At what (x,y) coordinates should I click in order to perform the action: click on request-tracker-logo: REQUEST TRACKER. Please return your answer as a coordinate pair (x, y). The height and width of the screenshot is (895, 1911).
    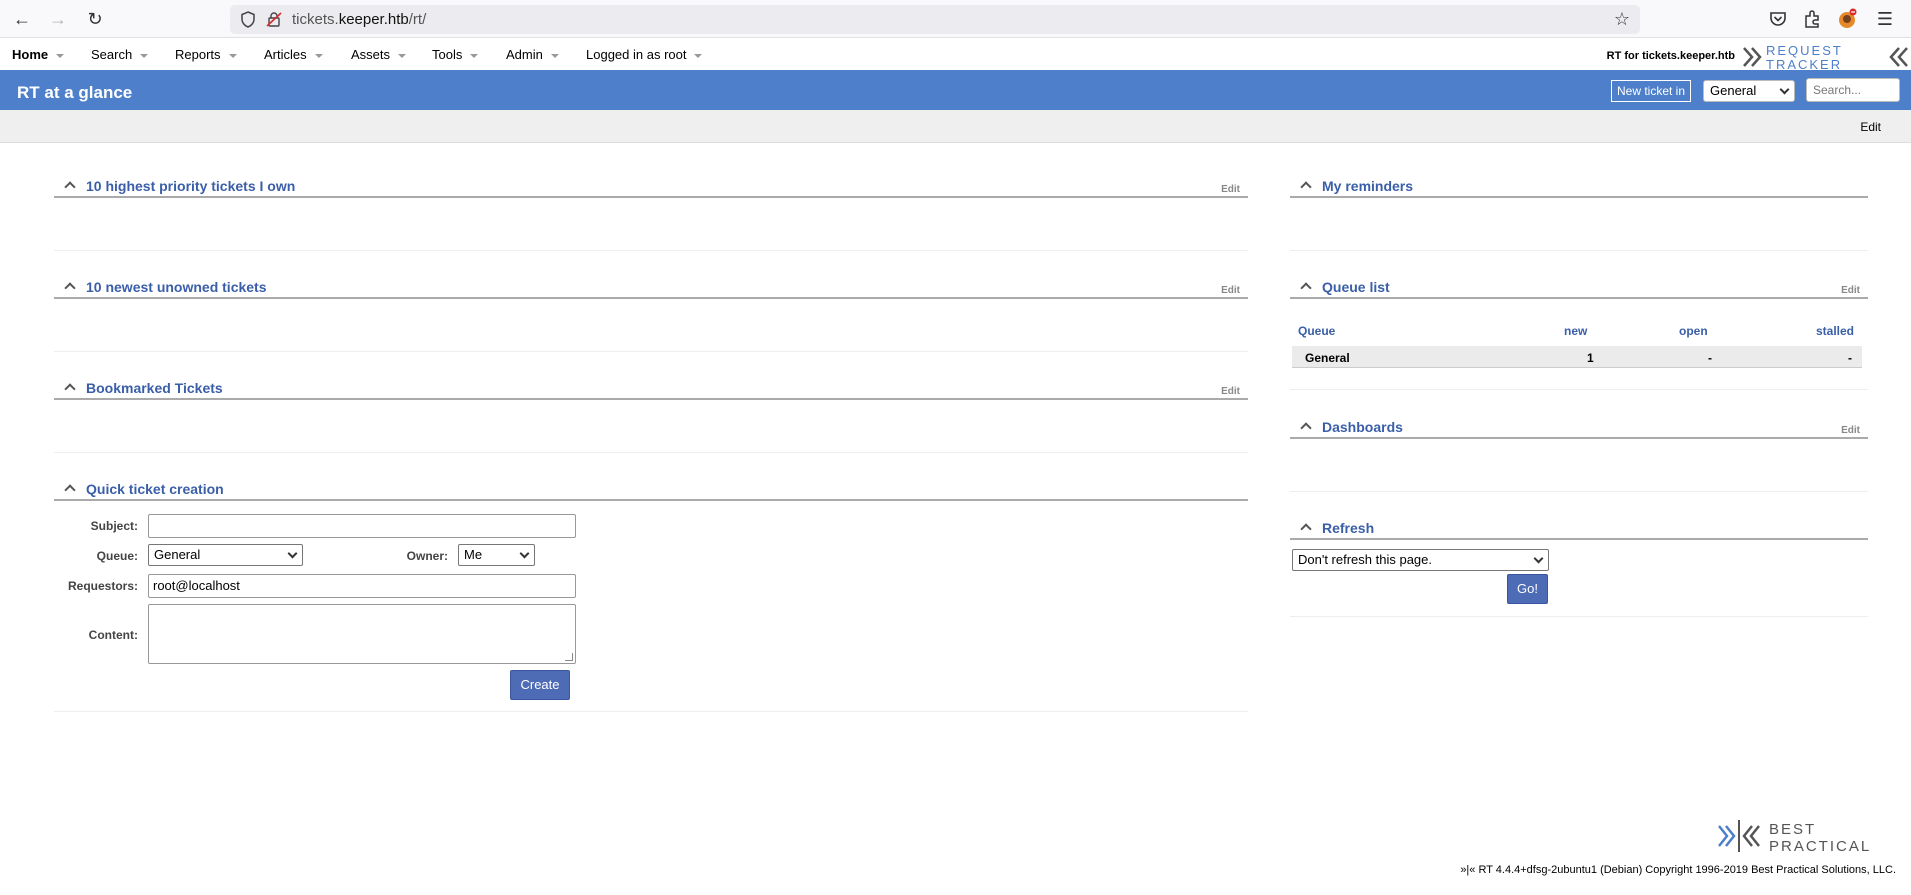
    Looking at the image, I should click on (1826, 57).